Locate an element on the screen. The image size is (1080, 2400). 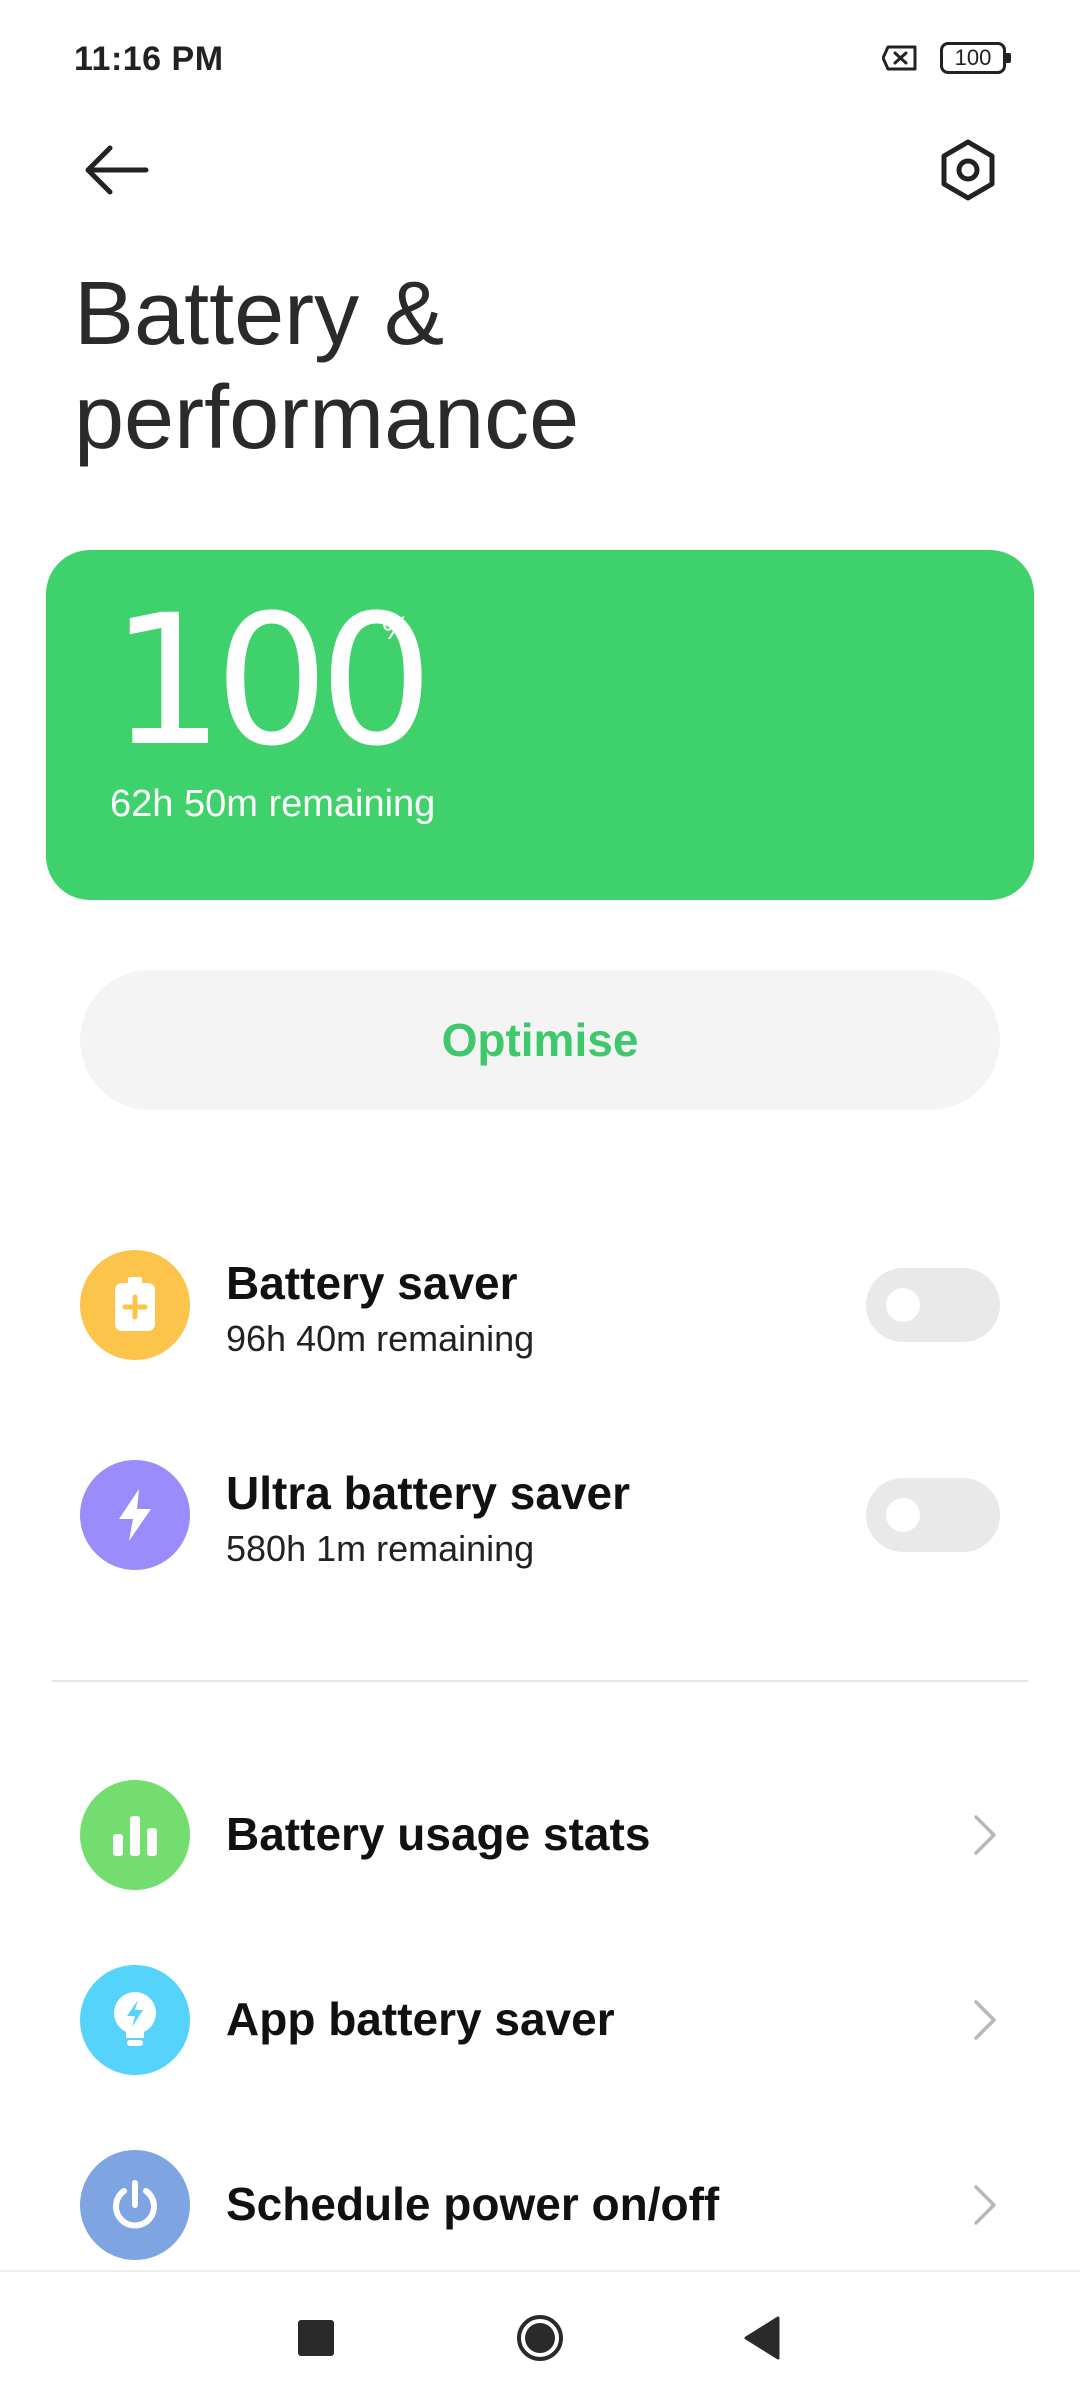
schedule-power-item: Schedule power on/off is located at coordinates (540, 2205).